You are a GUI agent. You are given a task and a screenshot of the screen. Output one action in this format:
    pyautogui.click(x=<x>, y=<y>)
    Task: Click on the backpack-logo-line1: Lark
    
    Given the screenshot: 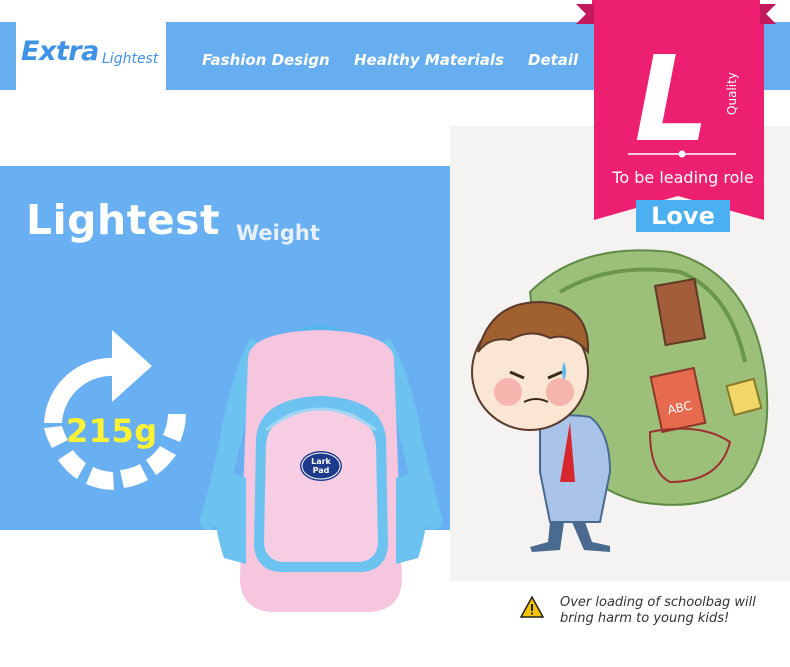 What is the action you would take?
    pyautogui.click(x=321, y=461)
    